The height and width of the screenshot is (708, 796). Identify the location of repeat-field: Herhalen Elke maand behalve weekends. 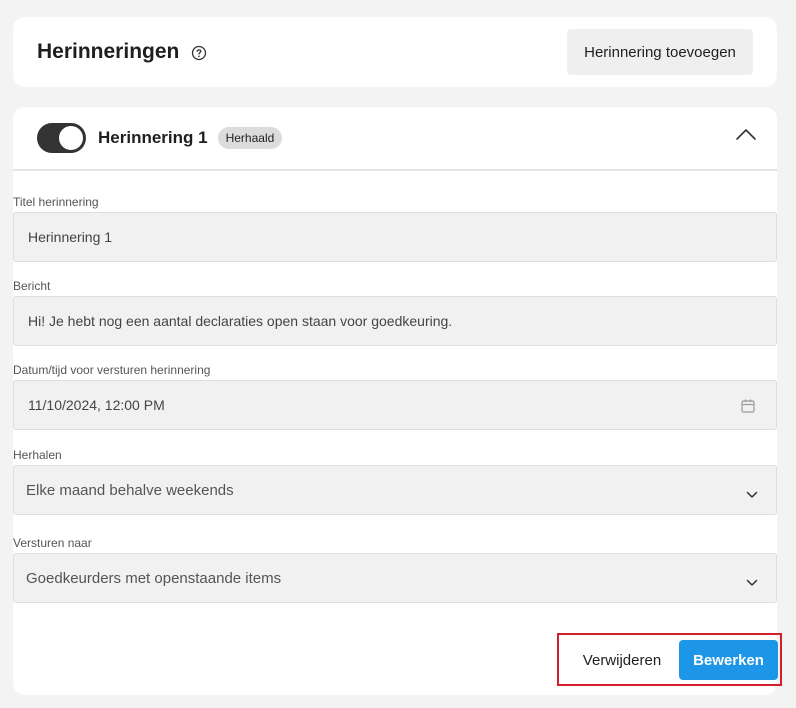
(395, 481).